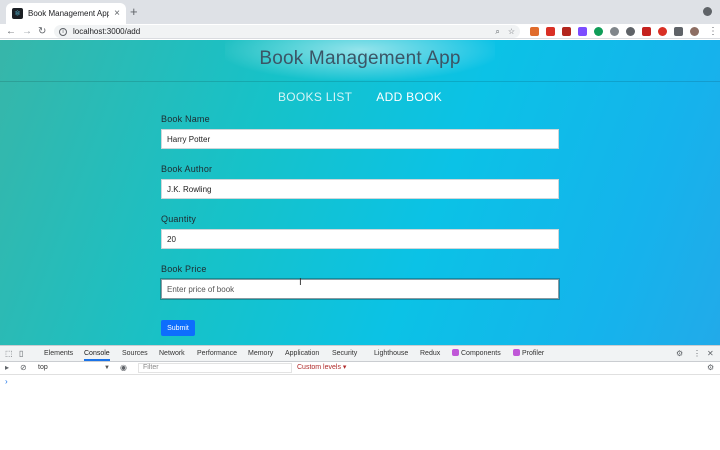  Describe the element at coordinates (497, 32) in the screenshot. I see `search-icon: ⌕` at that location.